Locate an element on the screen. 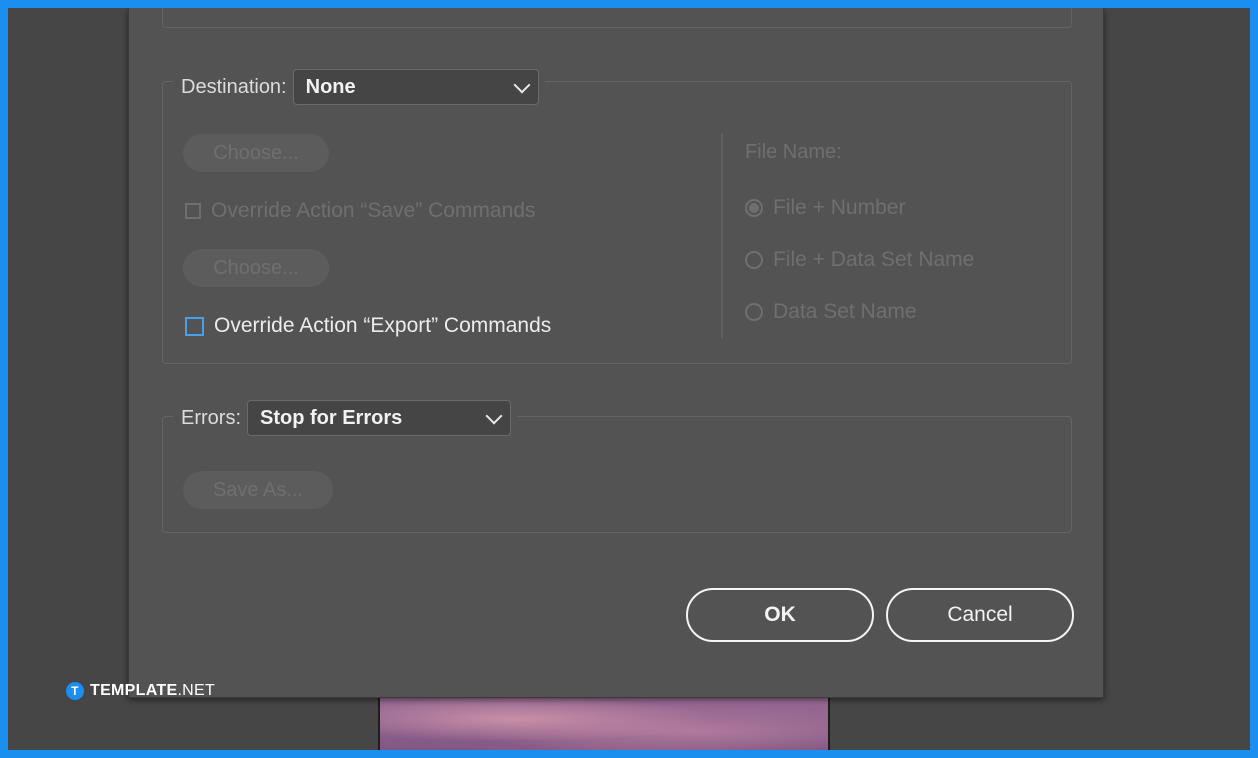  radio-dataset-name-label: Data Set Name is located at coordinates (845, 311).